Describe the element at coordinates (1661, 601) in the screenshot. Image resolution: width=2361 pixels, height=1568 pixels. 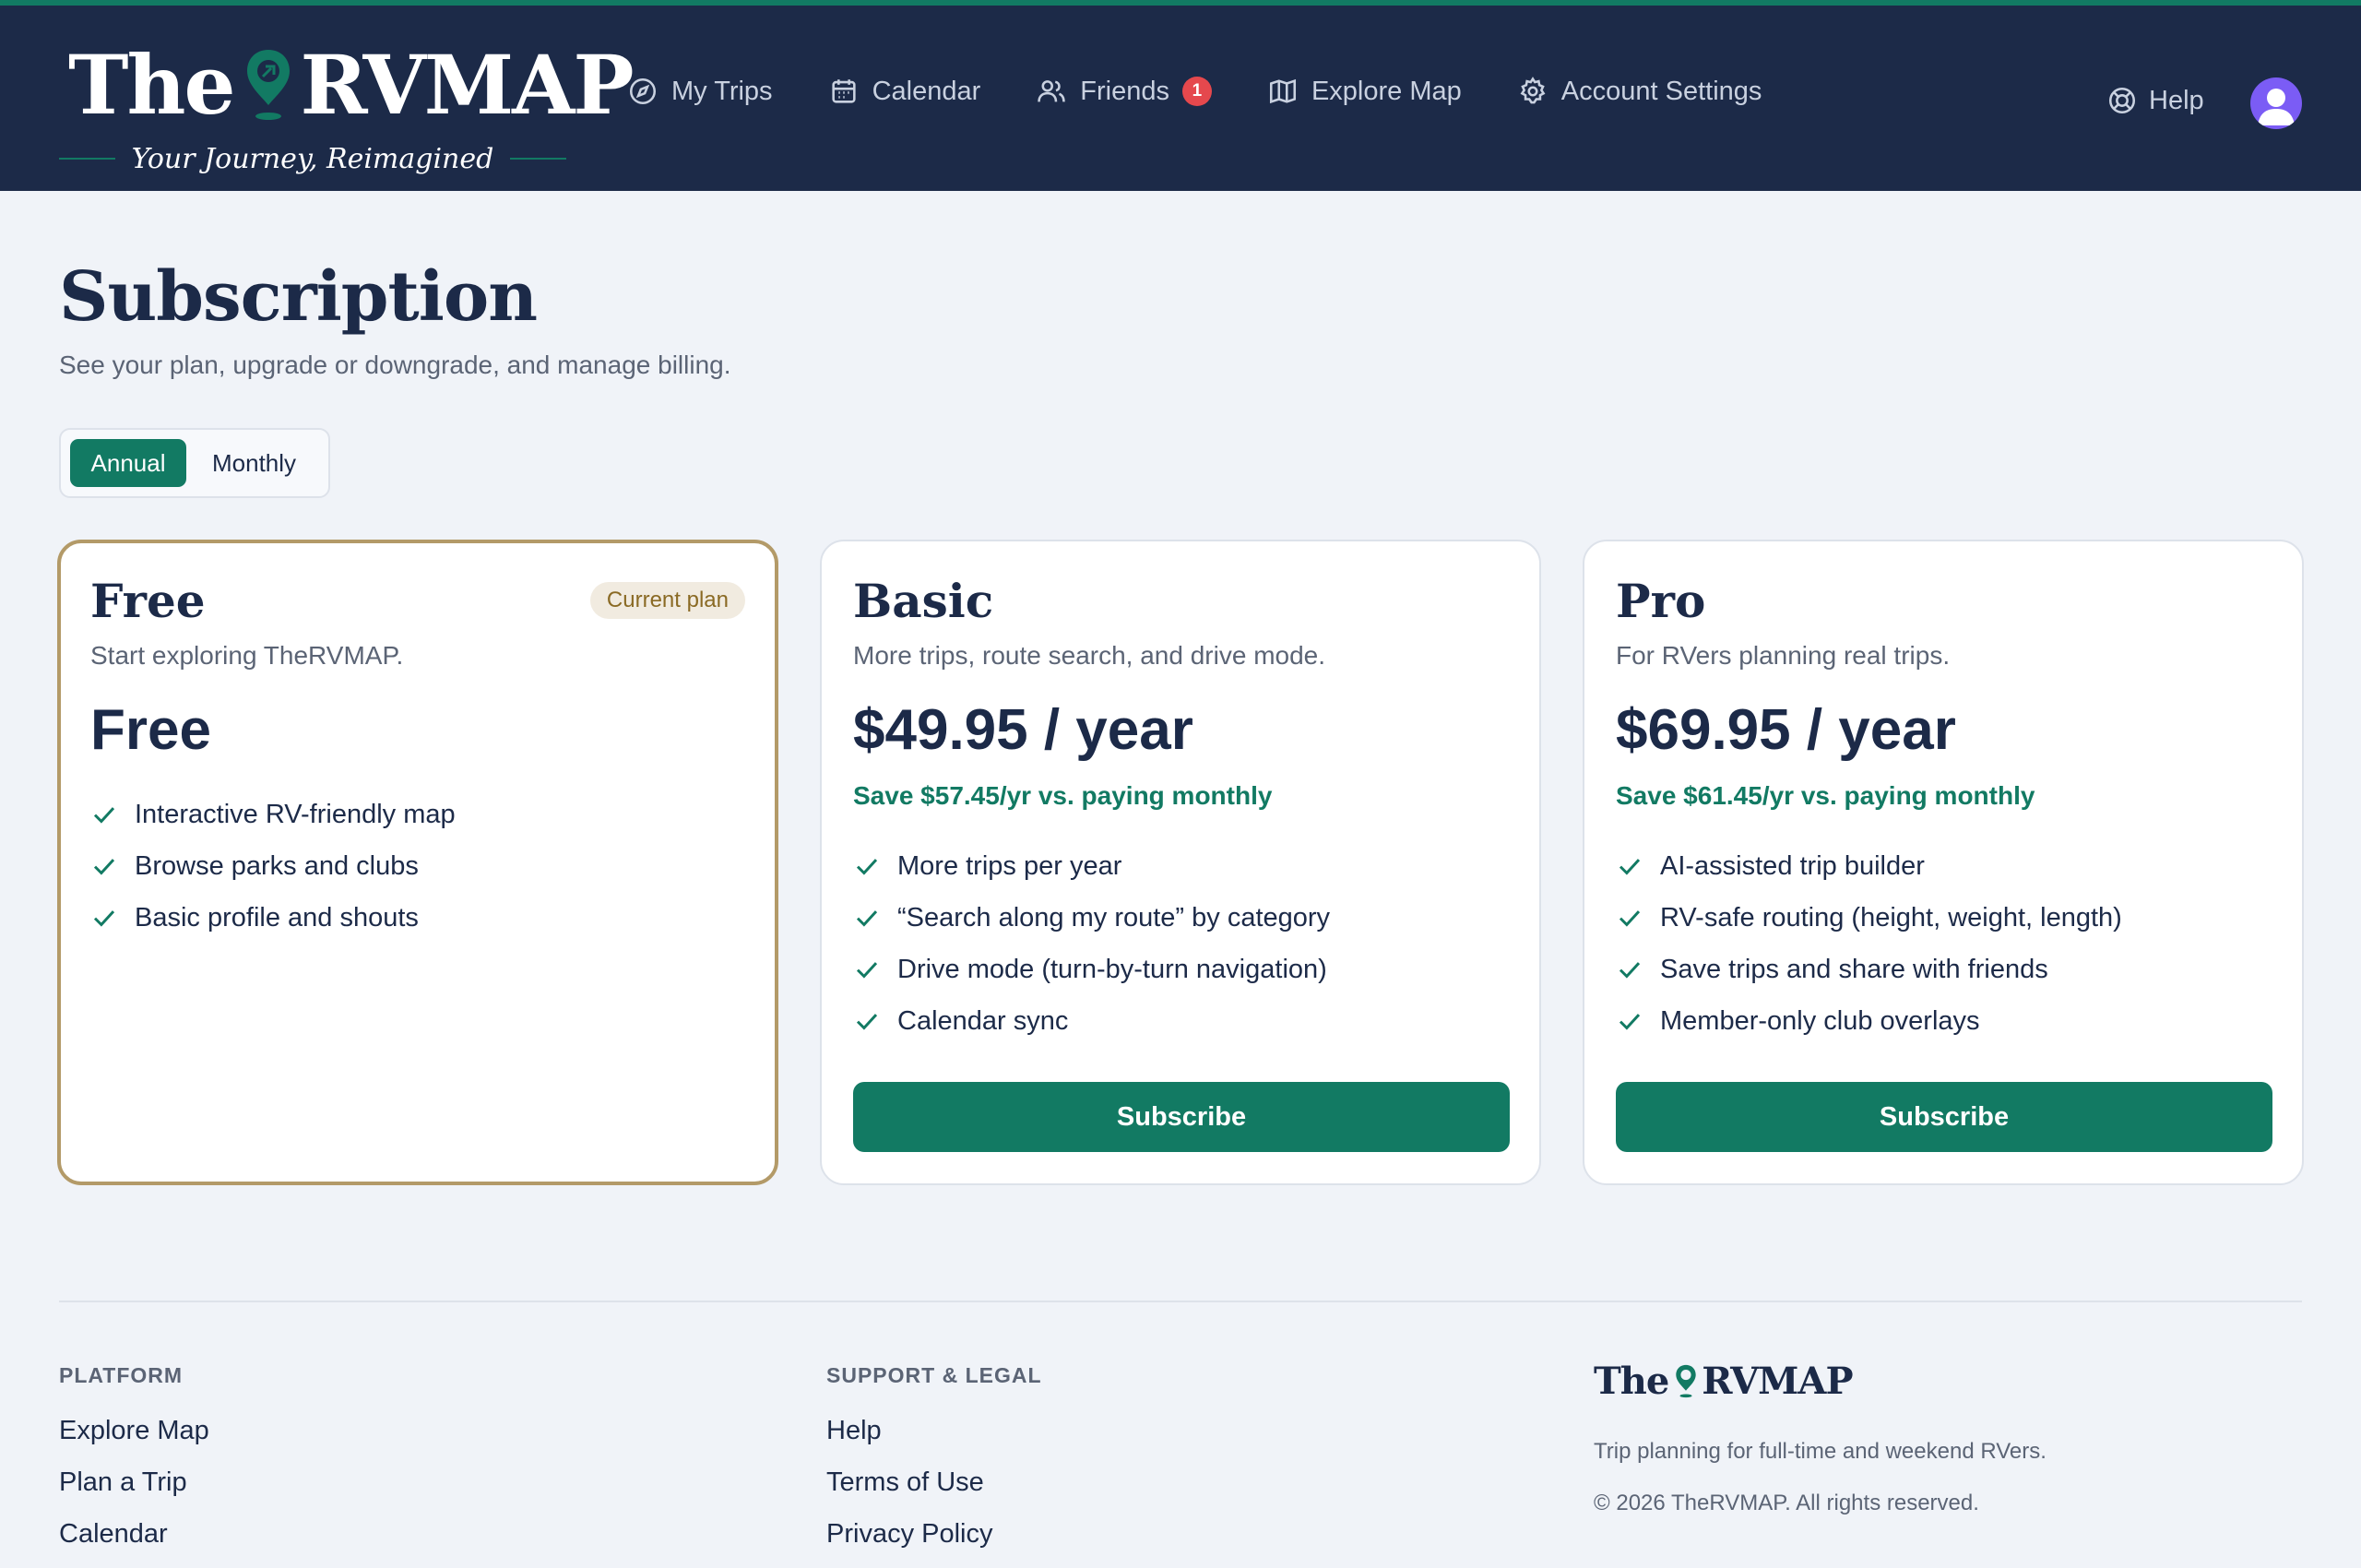
I see `plan-name: Pro` at that location.